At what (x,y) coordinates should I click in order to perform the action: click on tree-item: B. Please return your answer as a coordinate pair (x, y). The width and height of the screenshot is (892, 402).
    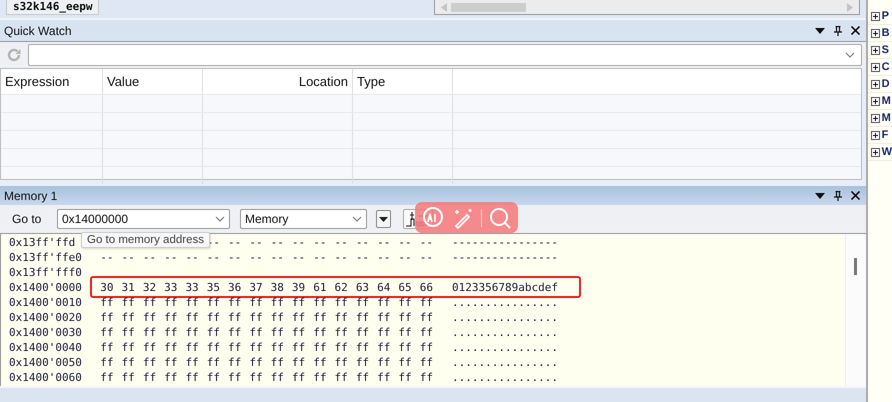
    Looking at the image, I should click on (880, 33).